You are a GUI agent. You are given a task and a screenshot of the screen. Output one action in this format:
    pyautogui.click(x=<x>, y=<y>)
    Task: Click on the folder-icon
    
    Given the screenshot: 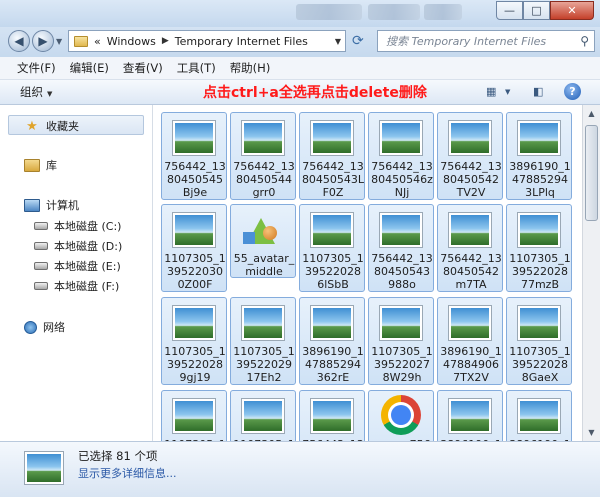 What is the action you would take?
    pyautogui.click(x=81, y=41)
    